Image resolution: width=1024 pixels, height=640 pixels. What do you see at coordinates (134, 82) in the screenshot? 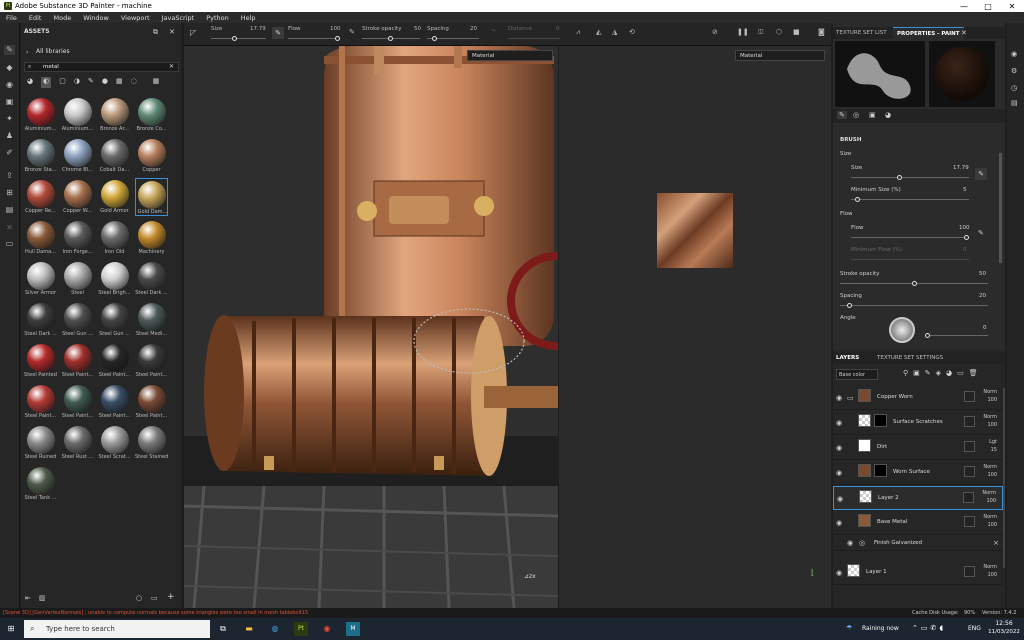
I see `filter-filters-icon: ◌` at bounding box center [134, 82].